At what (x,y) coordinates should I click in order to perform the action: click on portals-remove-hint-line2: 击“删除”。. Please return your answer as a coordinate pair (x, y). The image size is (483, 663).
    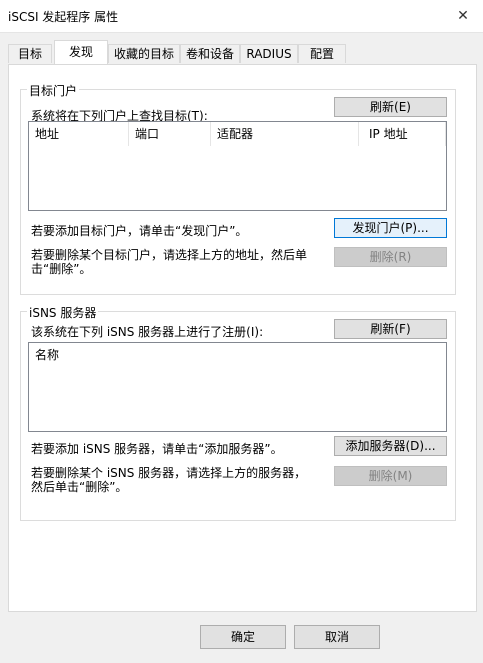
    Looking at the image, I should click on (61, 269).